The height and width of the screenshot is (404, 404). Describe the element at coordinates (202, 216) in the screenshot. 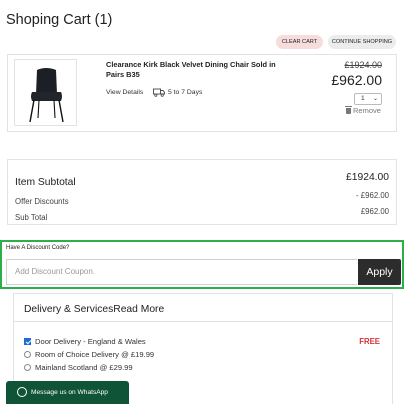

I see `summary-row-sub-total: Sub Total £962.00` at that location.